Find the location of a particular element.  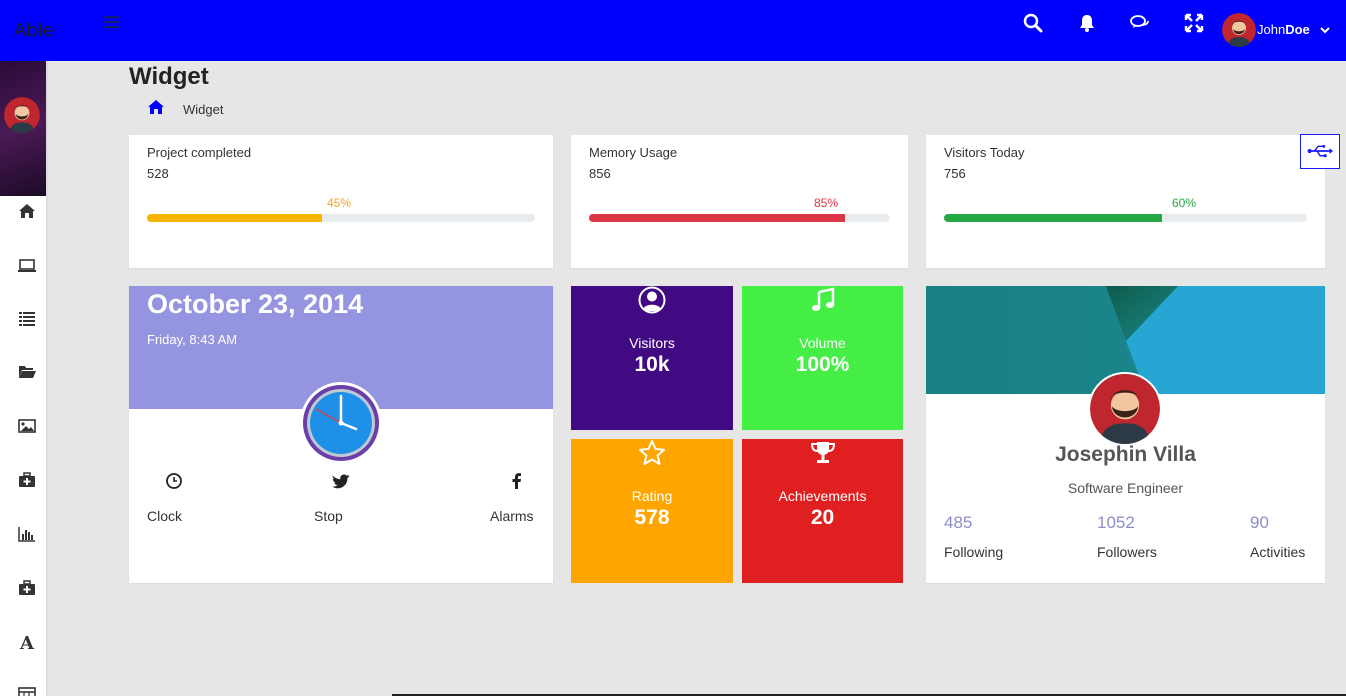

clock-icon is located at coordinates (174, 481).